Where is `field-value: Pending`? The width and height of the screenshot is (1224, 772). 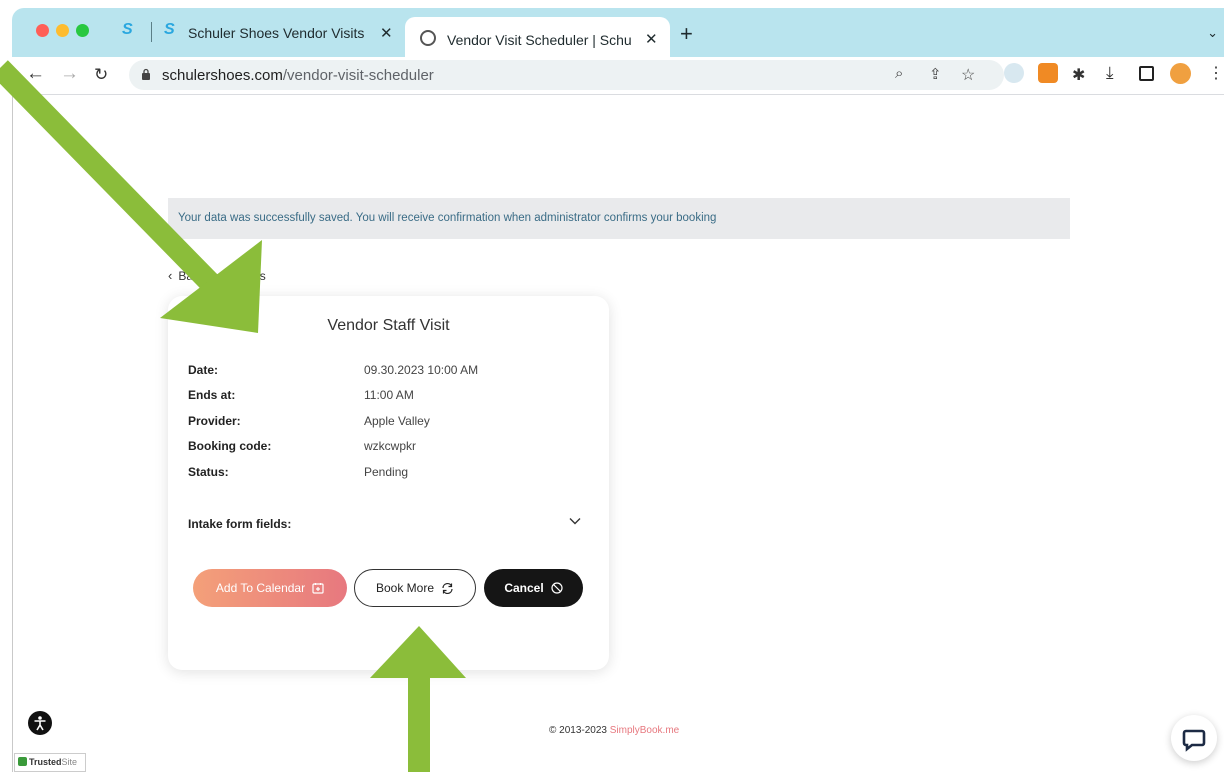
field-value: Pending is located at coordinates (386, 472).